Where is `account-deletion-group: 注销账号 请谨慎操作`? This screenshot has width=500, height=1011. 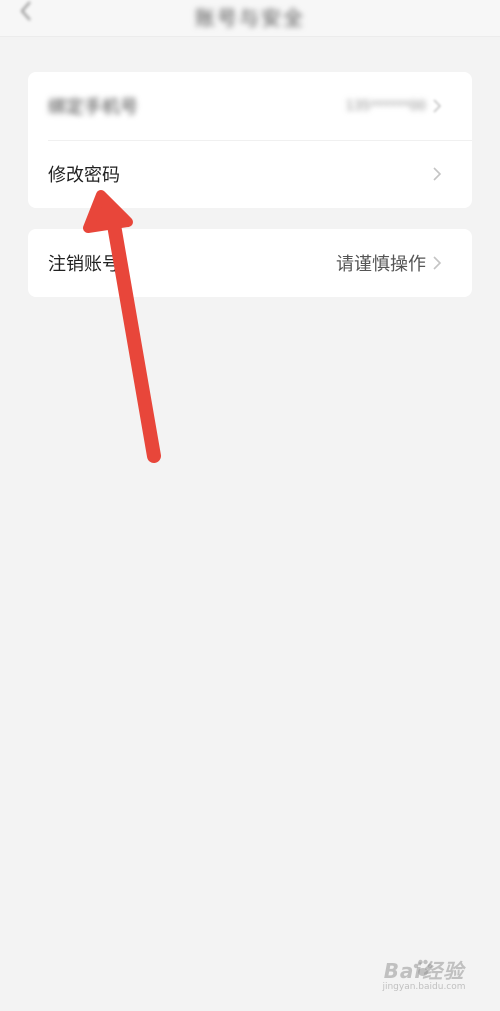 account-deletion-group: 注销账号 请谨慎操作 is located at coordinates (250, 263).